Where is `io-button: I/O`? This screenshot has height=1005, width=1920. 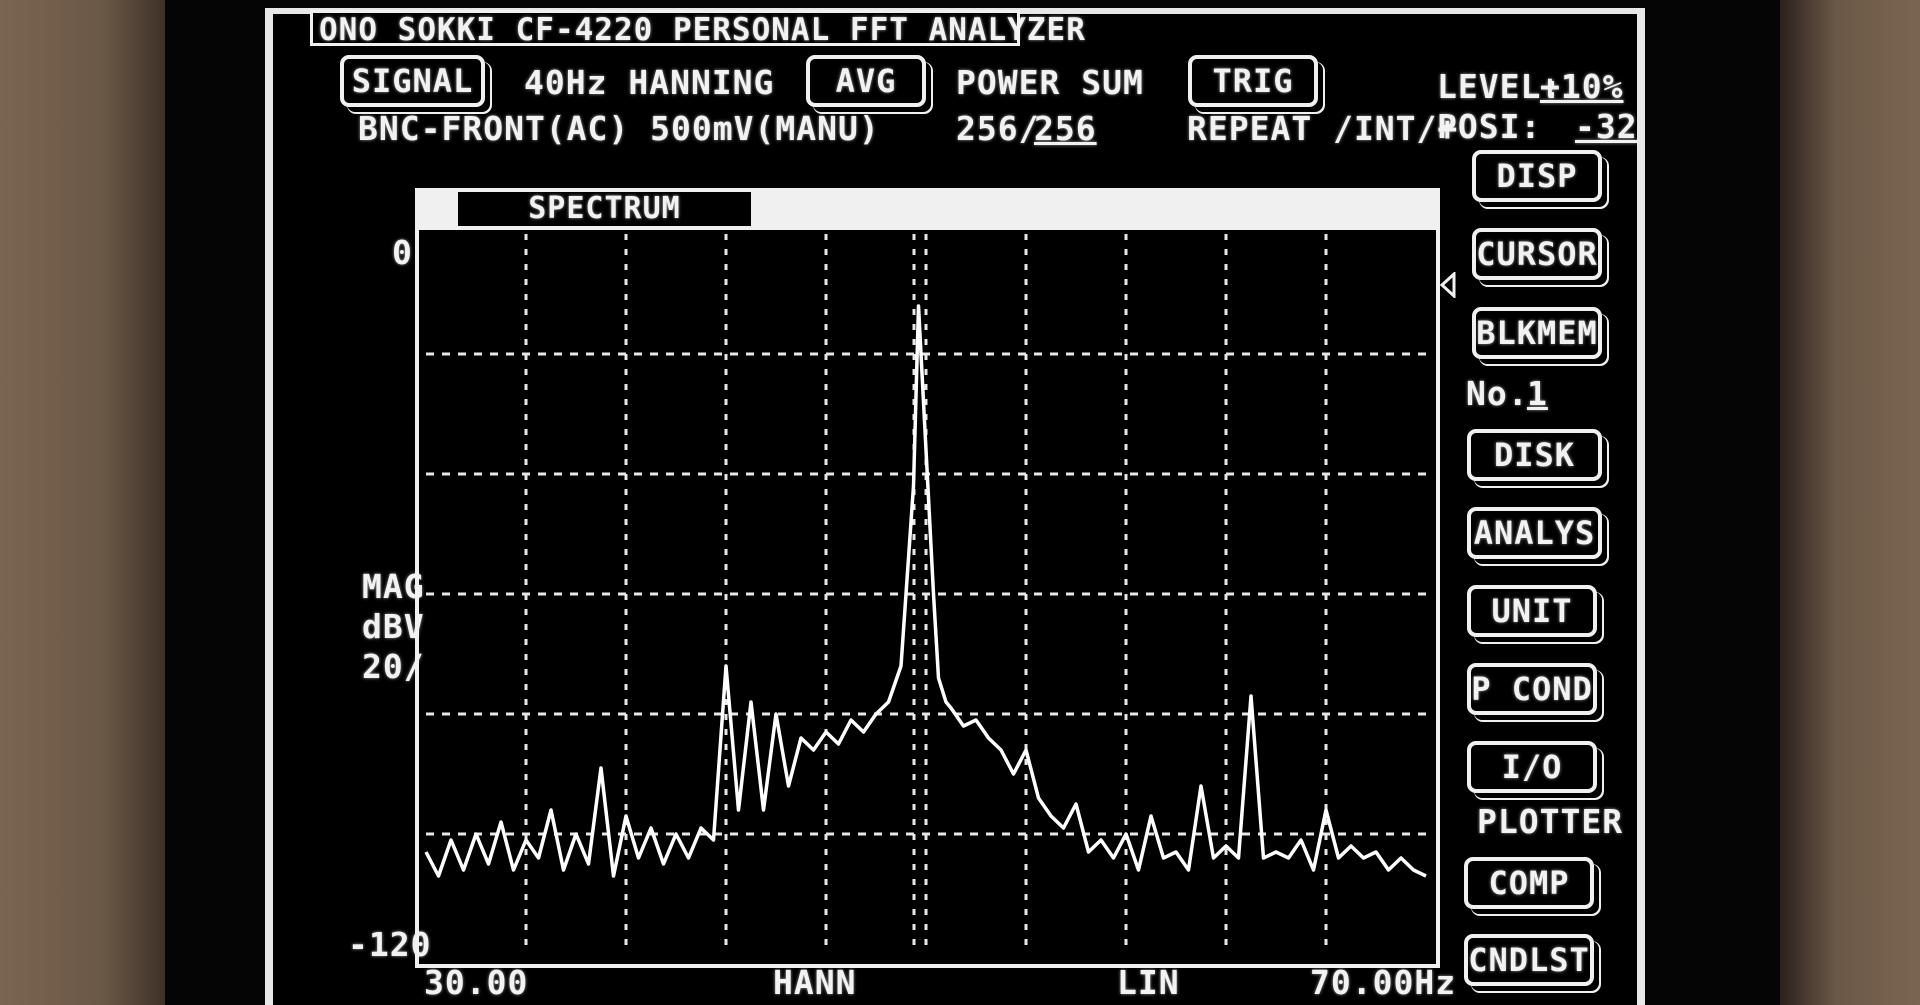
io-button: I/O is located at coordinates (1532, 767).